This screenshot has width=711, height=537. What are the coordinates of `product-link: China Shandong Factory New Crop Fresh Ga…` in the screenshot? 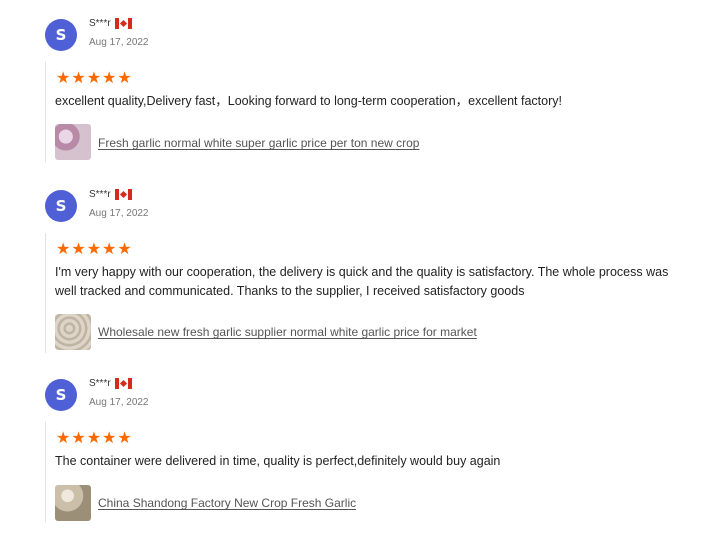 It's located at (227, 503).